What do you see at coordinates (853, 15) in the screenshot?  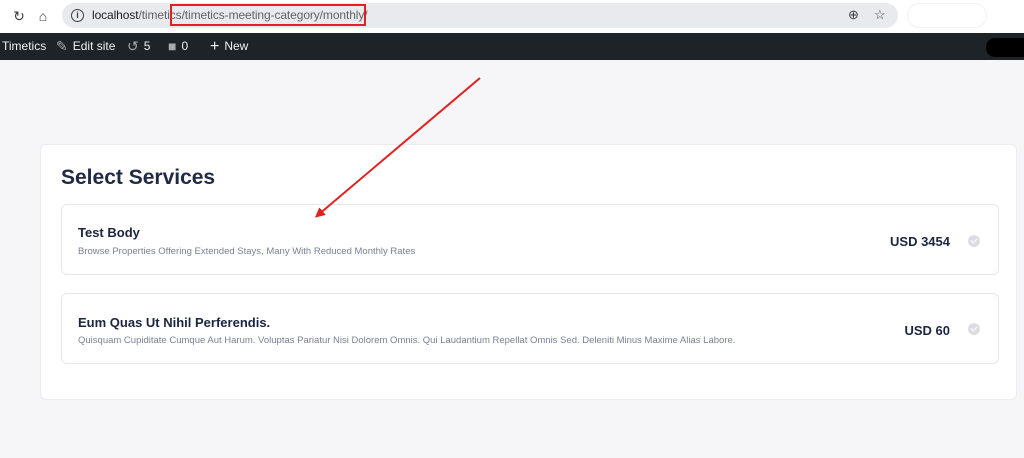 I see `zoom-icon: ⊕` at bounding box center [853, 15].